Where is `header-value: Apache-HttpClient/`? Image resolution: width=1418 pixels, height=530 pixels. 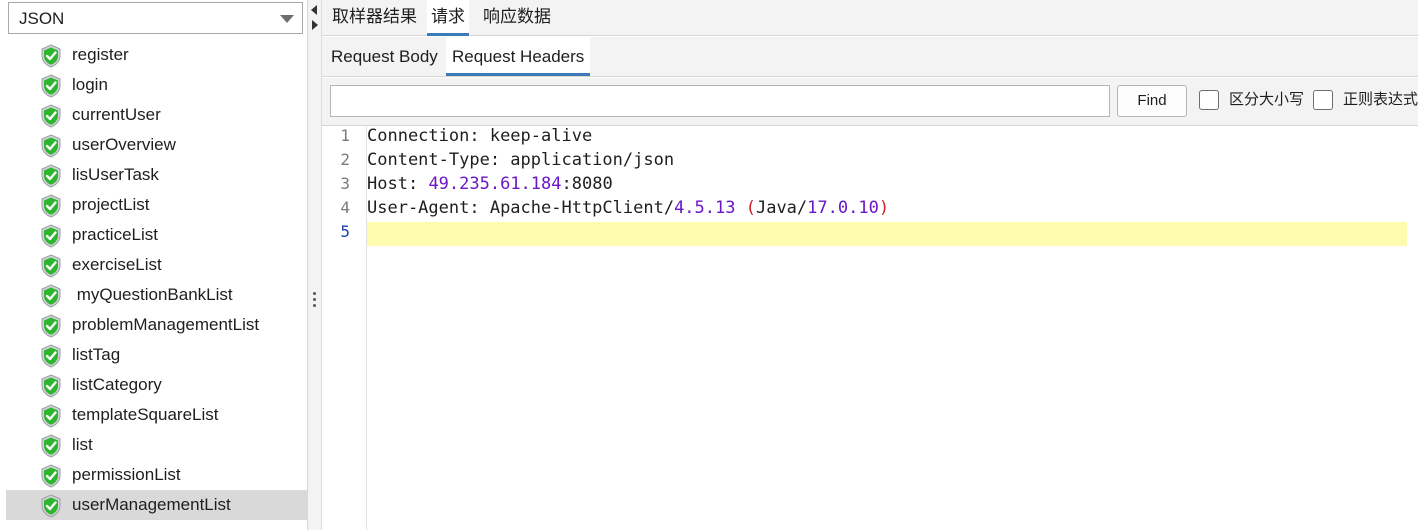
header-value: Apache-HttpClient/ is located at coordinates (577, 208).